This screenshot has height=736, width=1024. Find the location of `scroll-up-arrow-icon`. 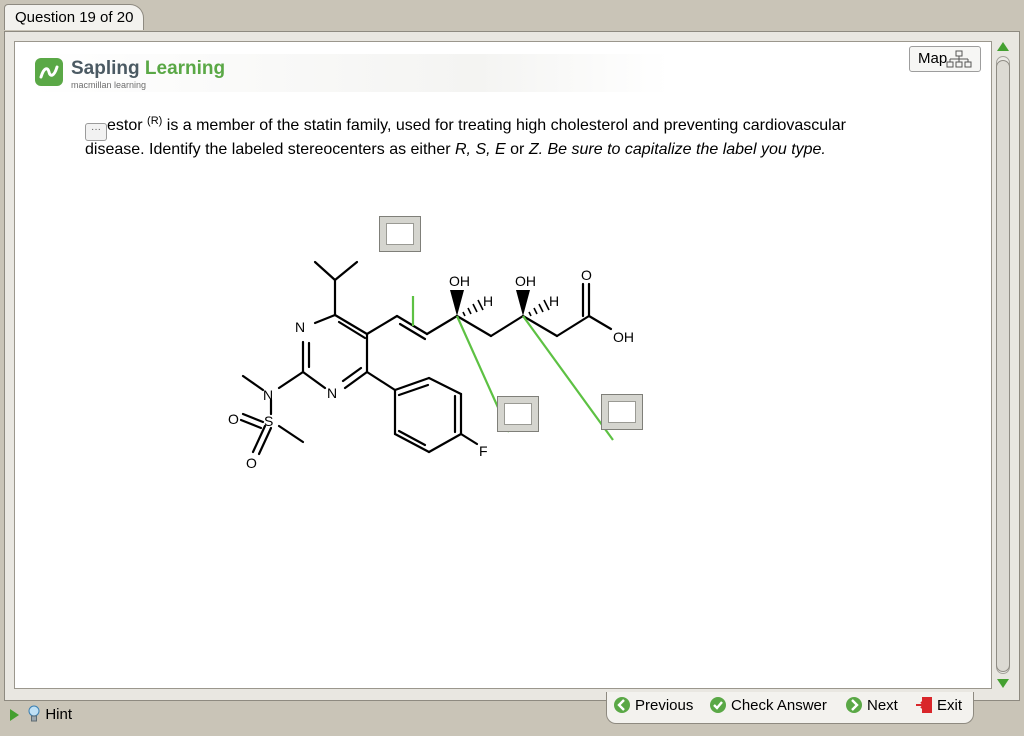

scroll-up-arrow-icon is located at coordinates (1003, 46).